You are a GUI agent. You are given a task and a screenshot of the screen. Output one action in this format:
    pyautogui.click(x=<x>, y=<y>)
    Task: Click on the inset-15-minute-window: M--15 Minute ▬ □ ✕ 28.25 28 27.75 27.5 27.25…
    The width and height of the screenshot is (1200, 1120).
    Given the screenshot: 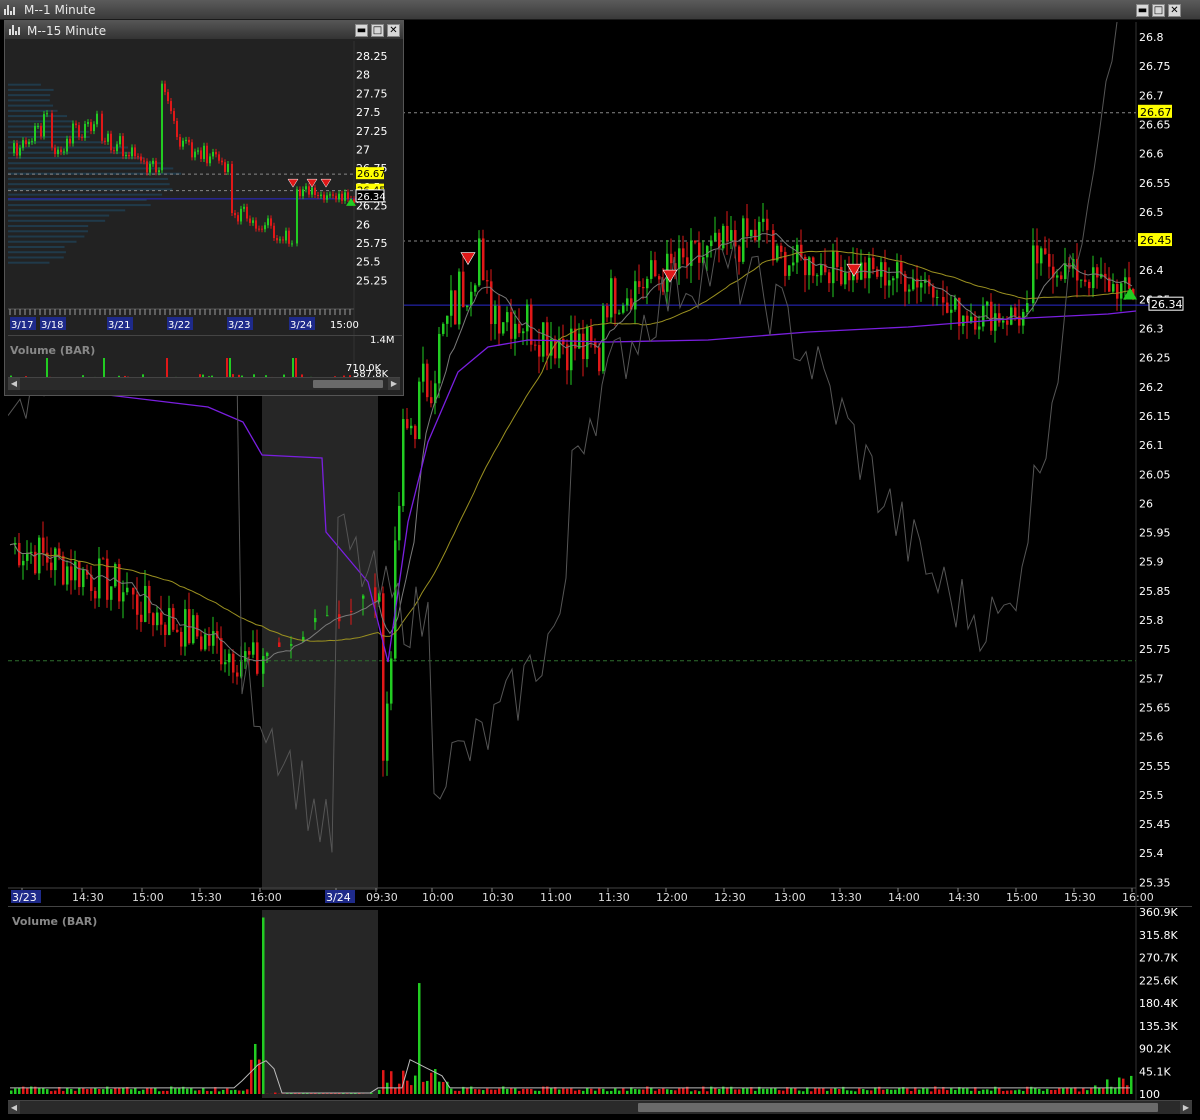 What is the action you would take?
    pyautogui.click(x=204, y=208)
    